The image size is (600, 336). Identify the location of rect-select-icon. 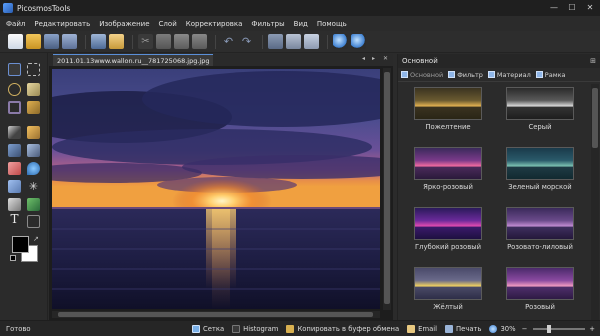
(33, 69).